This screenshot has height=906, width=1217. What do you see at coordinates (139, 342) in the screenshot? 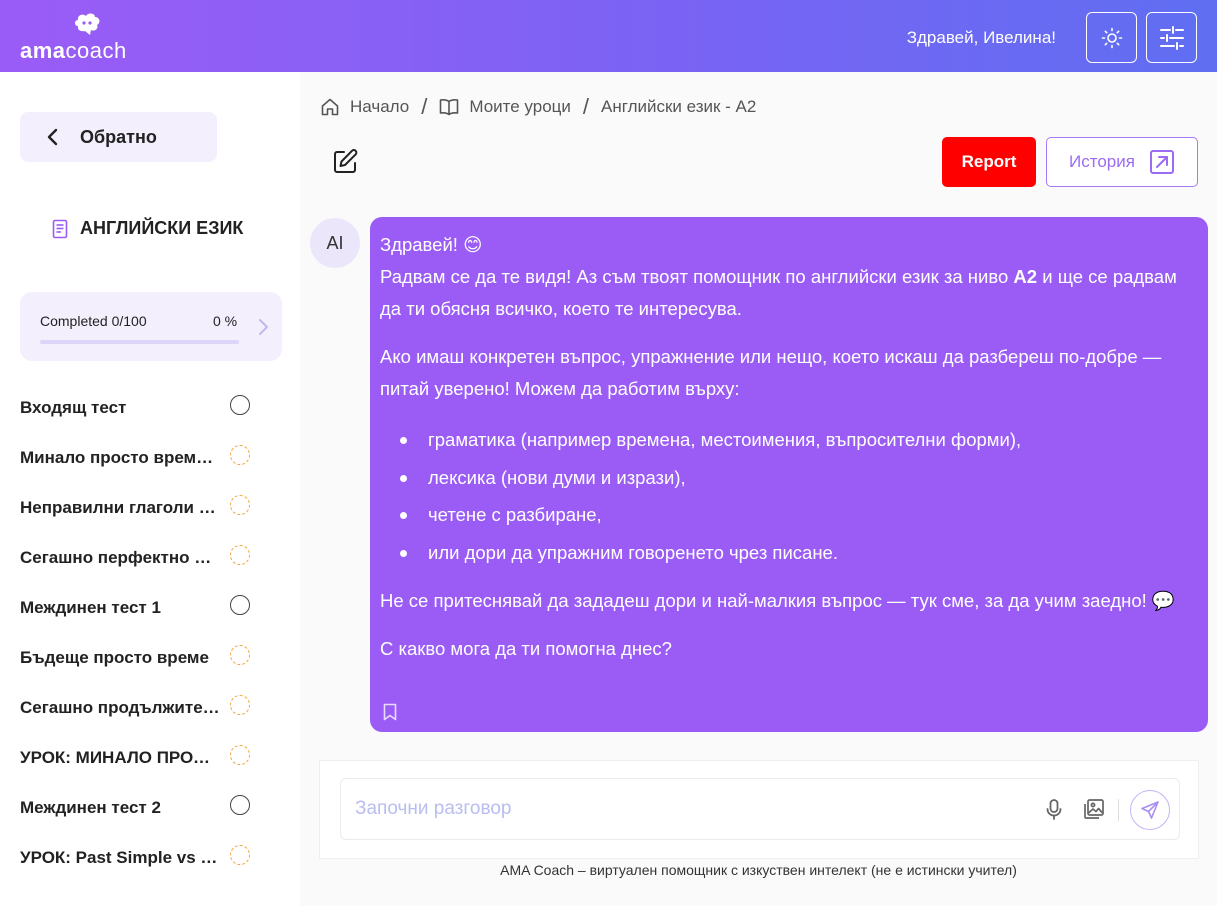
I see `progress-bar` at bounding box center [139, 342].